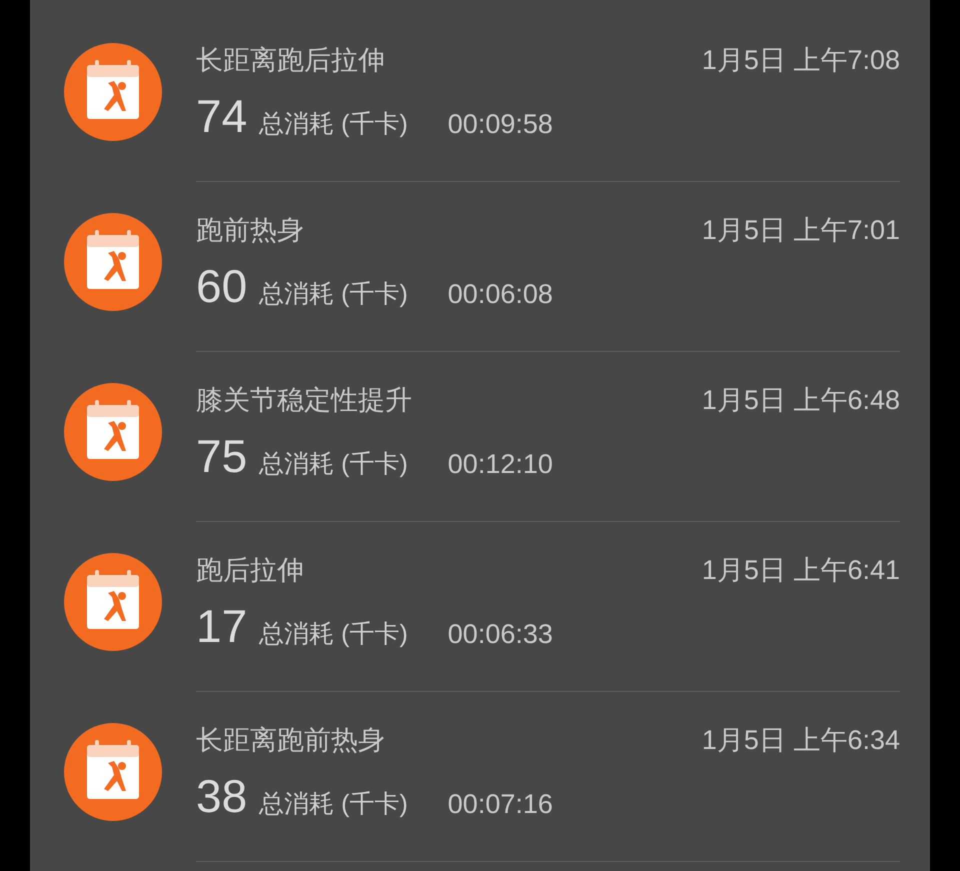  I want to click on calorie-count: 17, so click(222, 626).